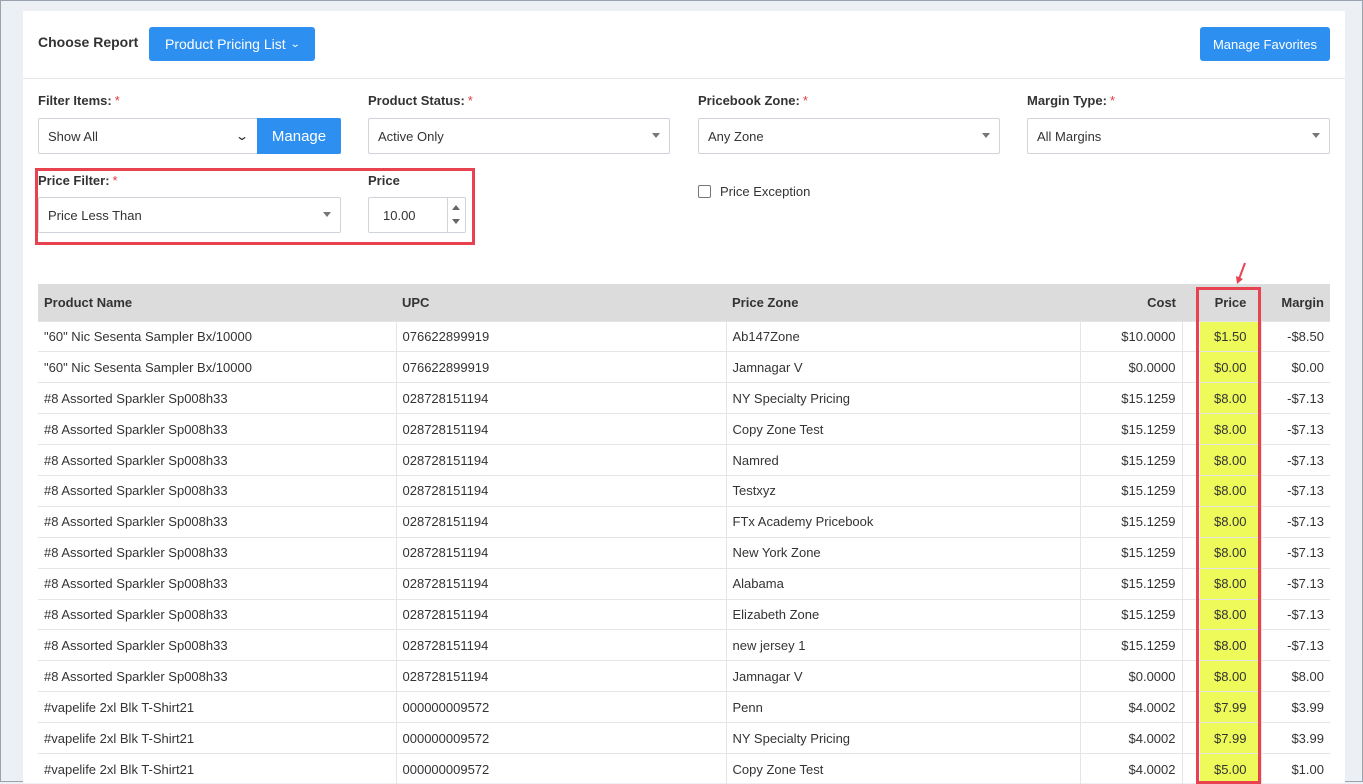  Describe the element at coordinates (417, 215) in the screenshot. I see `price-input: 10.00` at that location.